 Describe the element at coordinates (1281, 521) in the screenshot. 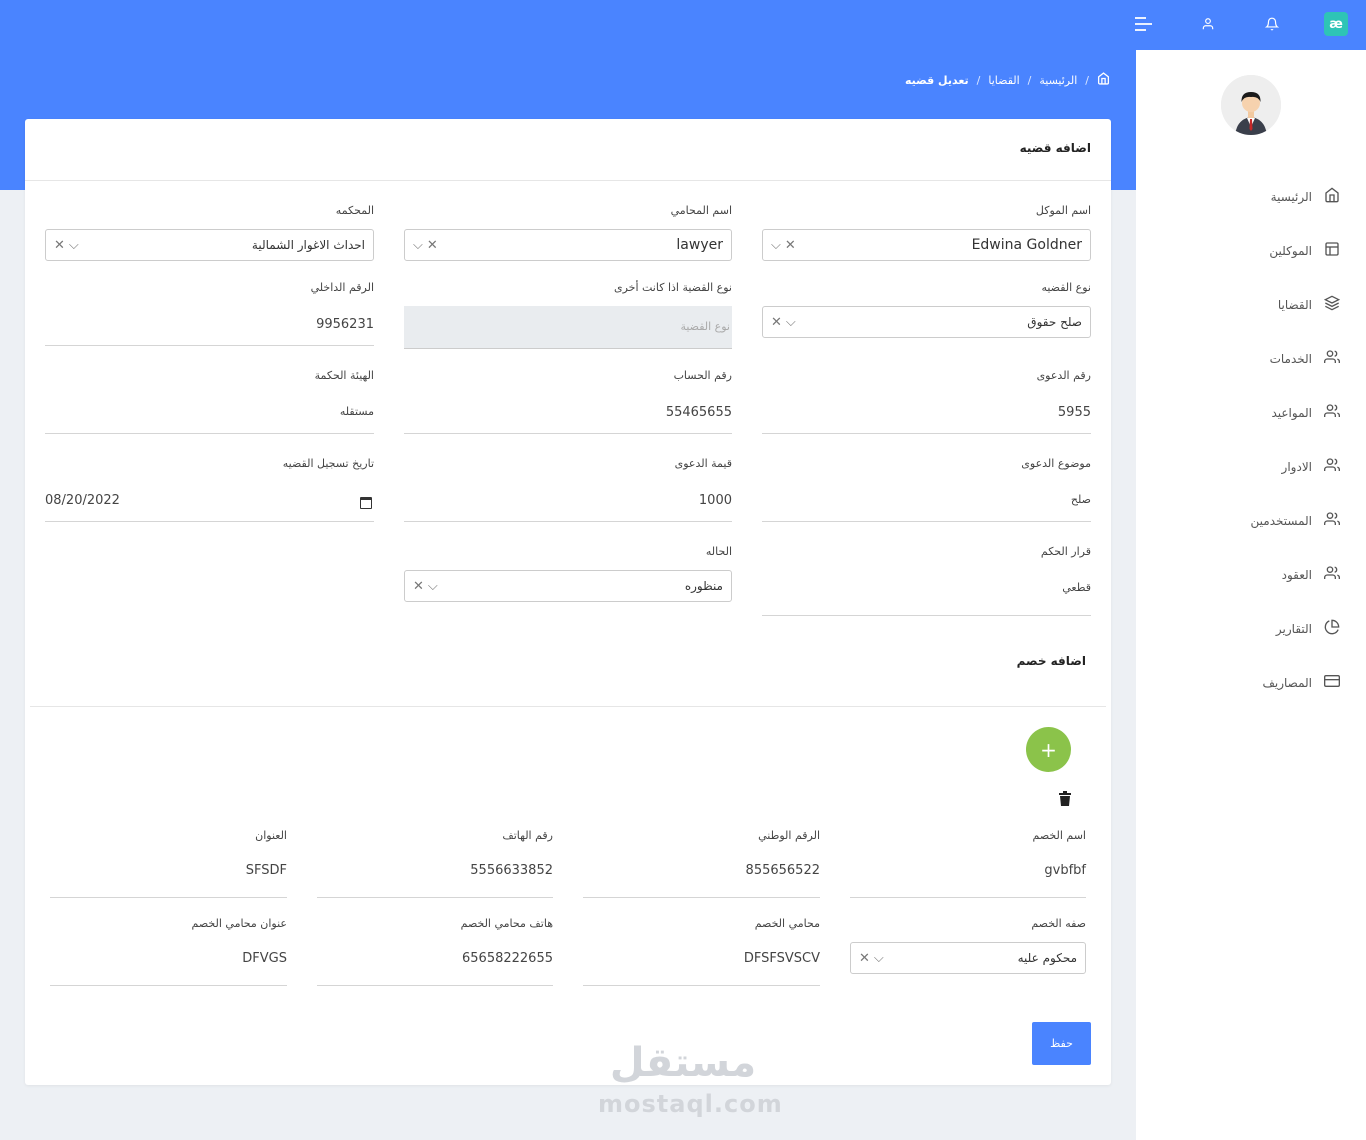

I see `sidebar-item-label: المستخدمين` at that location.